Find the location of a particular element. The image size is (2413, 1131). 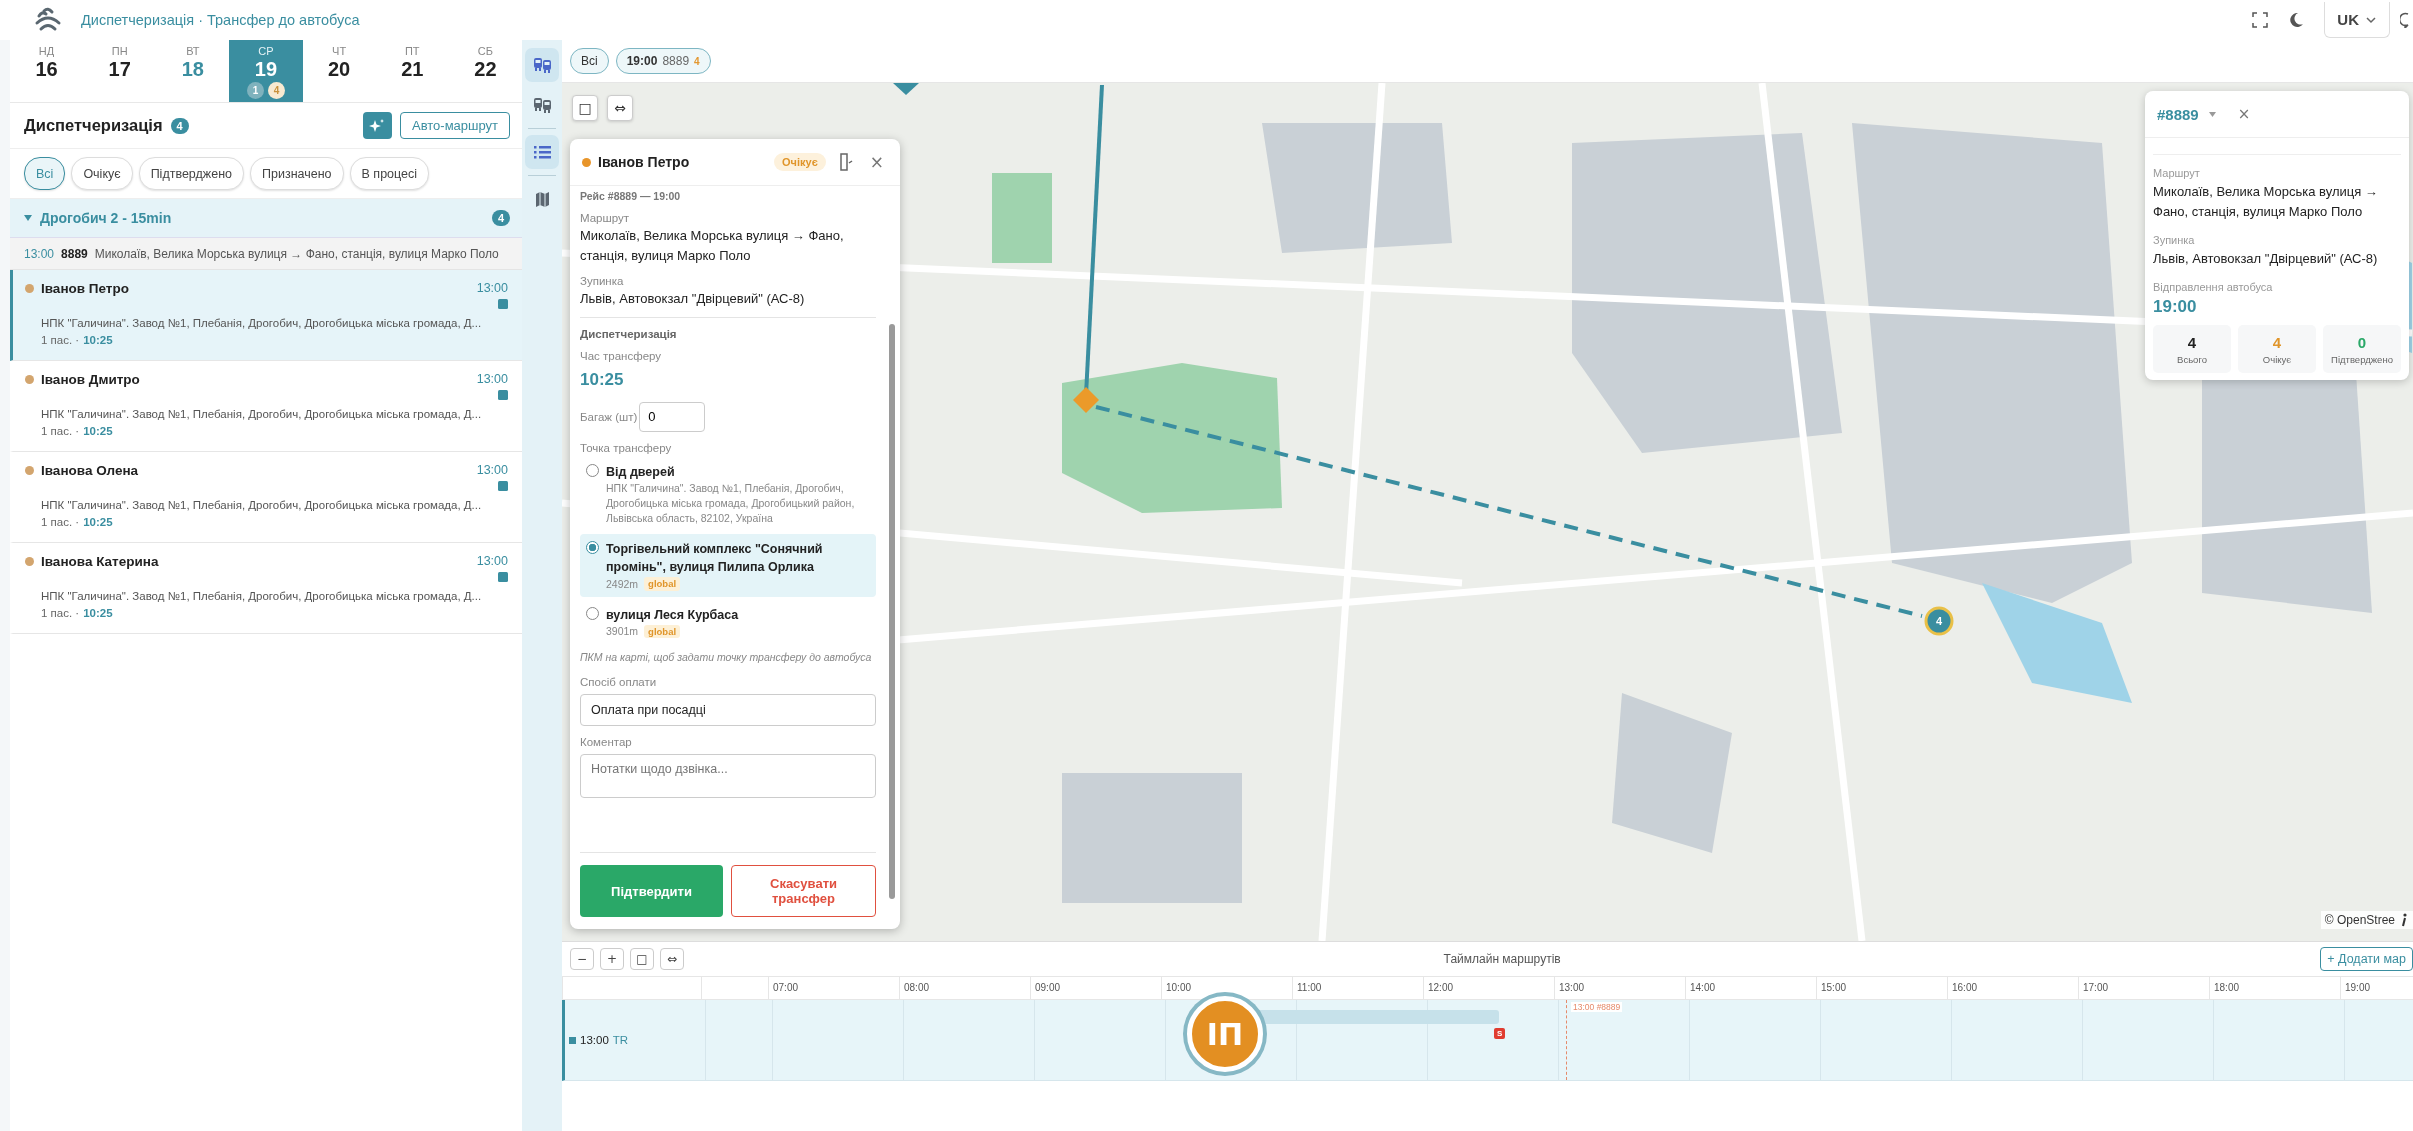

pickup-marker-icon is located at coordinates (1086, 400).